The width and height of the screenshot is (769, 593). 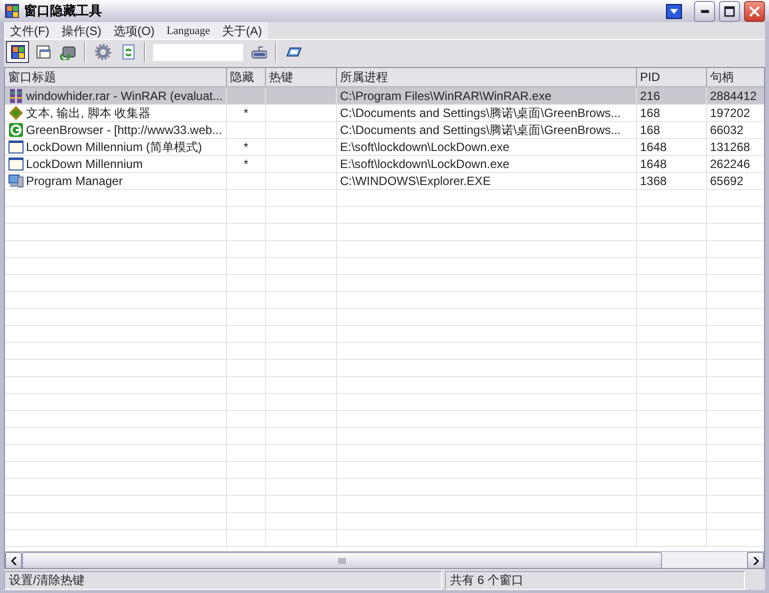 I want to click on caret-icon, so click(x=674, y=11).